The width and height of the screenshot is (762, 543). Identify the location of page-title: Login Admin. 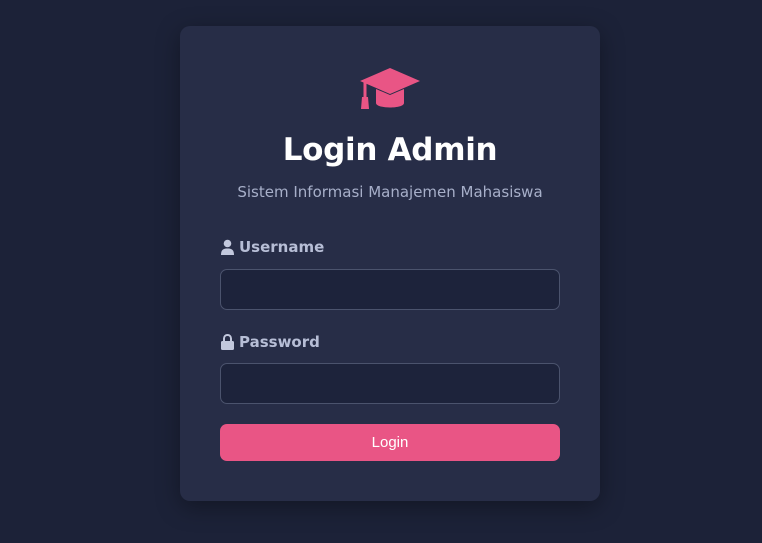
(390, 150).